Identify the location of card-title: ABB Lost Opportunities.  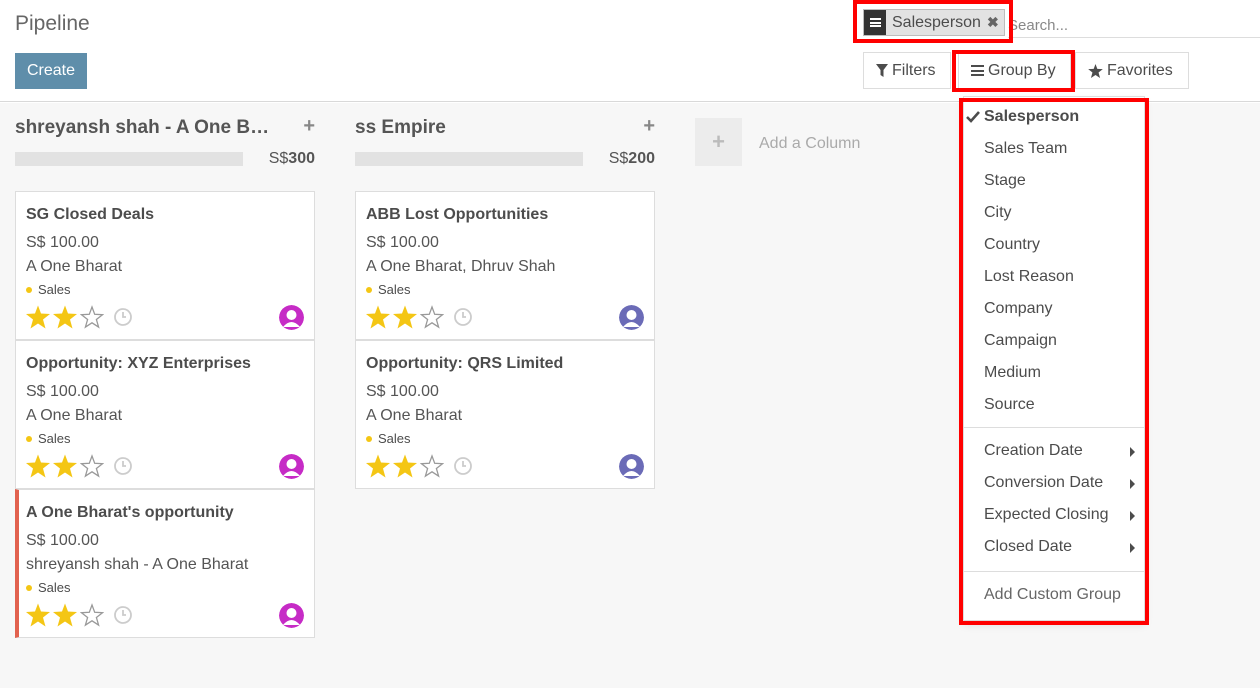
(457, 214).